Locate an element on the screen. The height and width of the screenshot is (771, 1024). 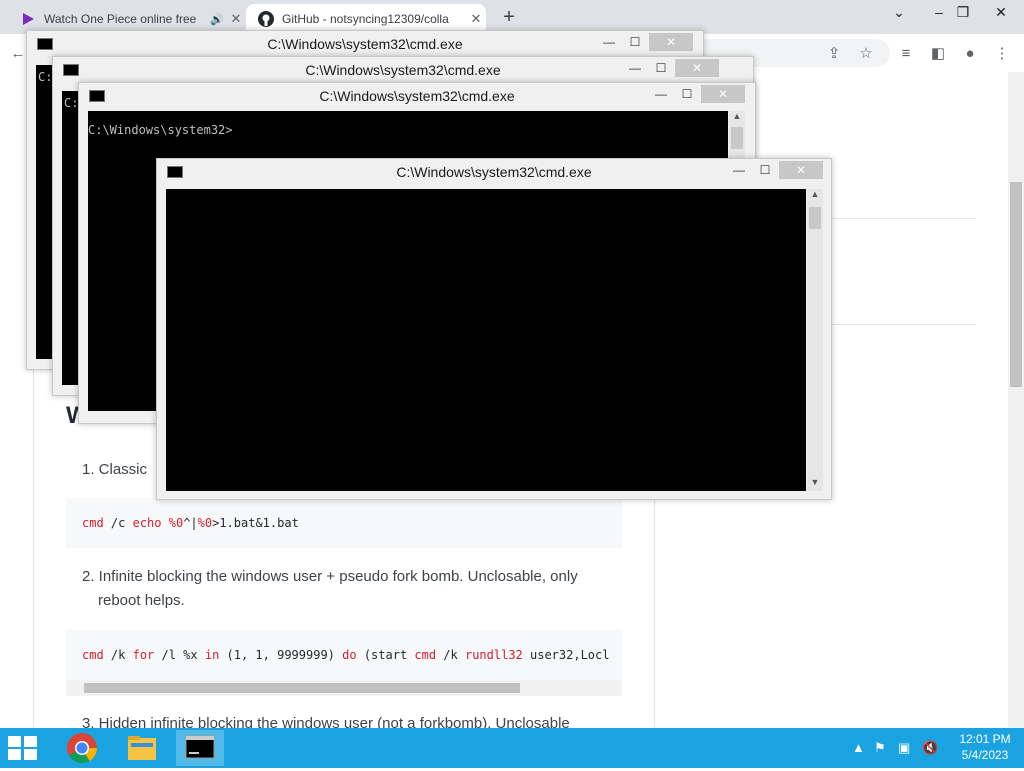
folder-icon is located at coordinates (142, 748).